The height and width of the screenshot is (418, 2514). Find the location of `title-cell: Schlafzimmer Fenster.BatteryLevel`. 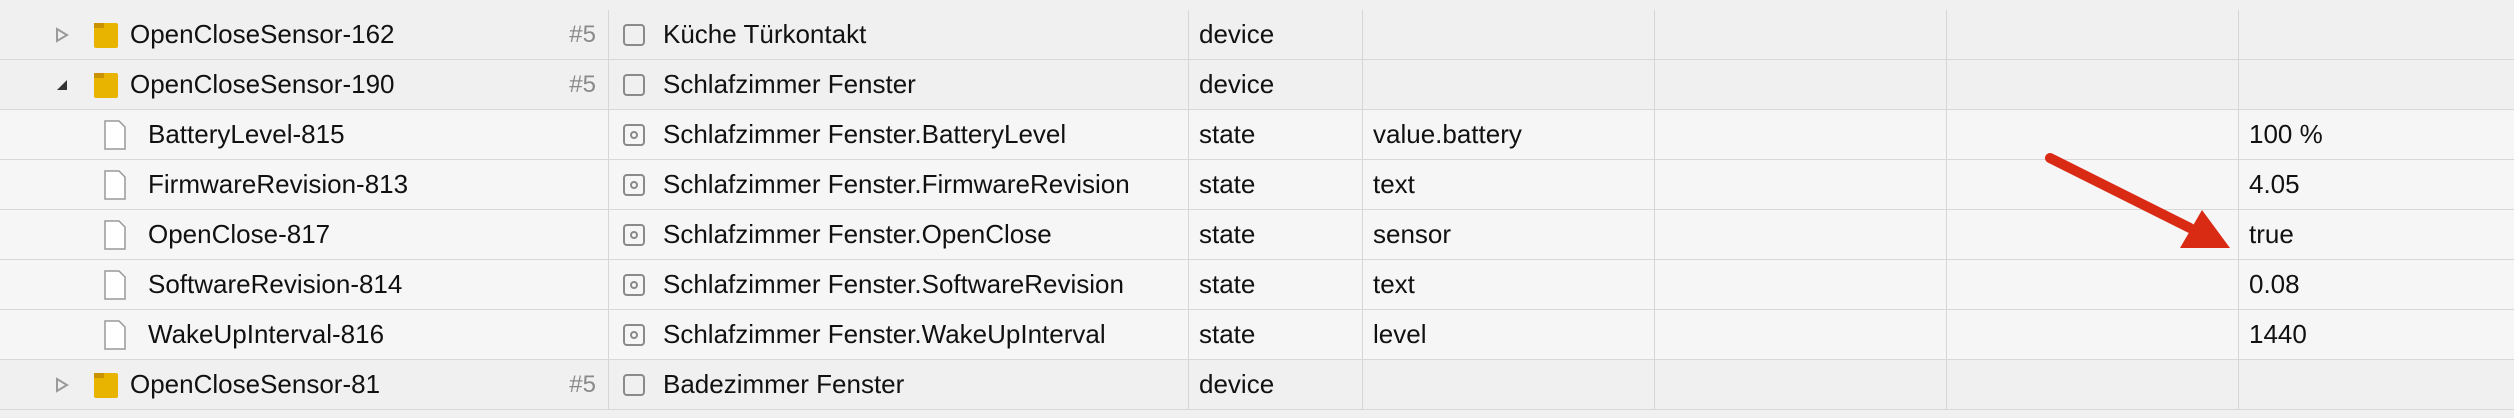

title-cell: Schlafzimmer Fenster.BatteryLevel is located at coordinates (898, 134).